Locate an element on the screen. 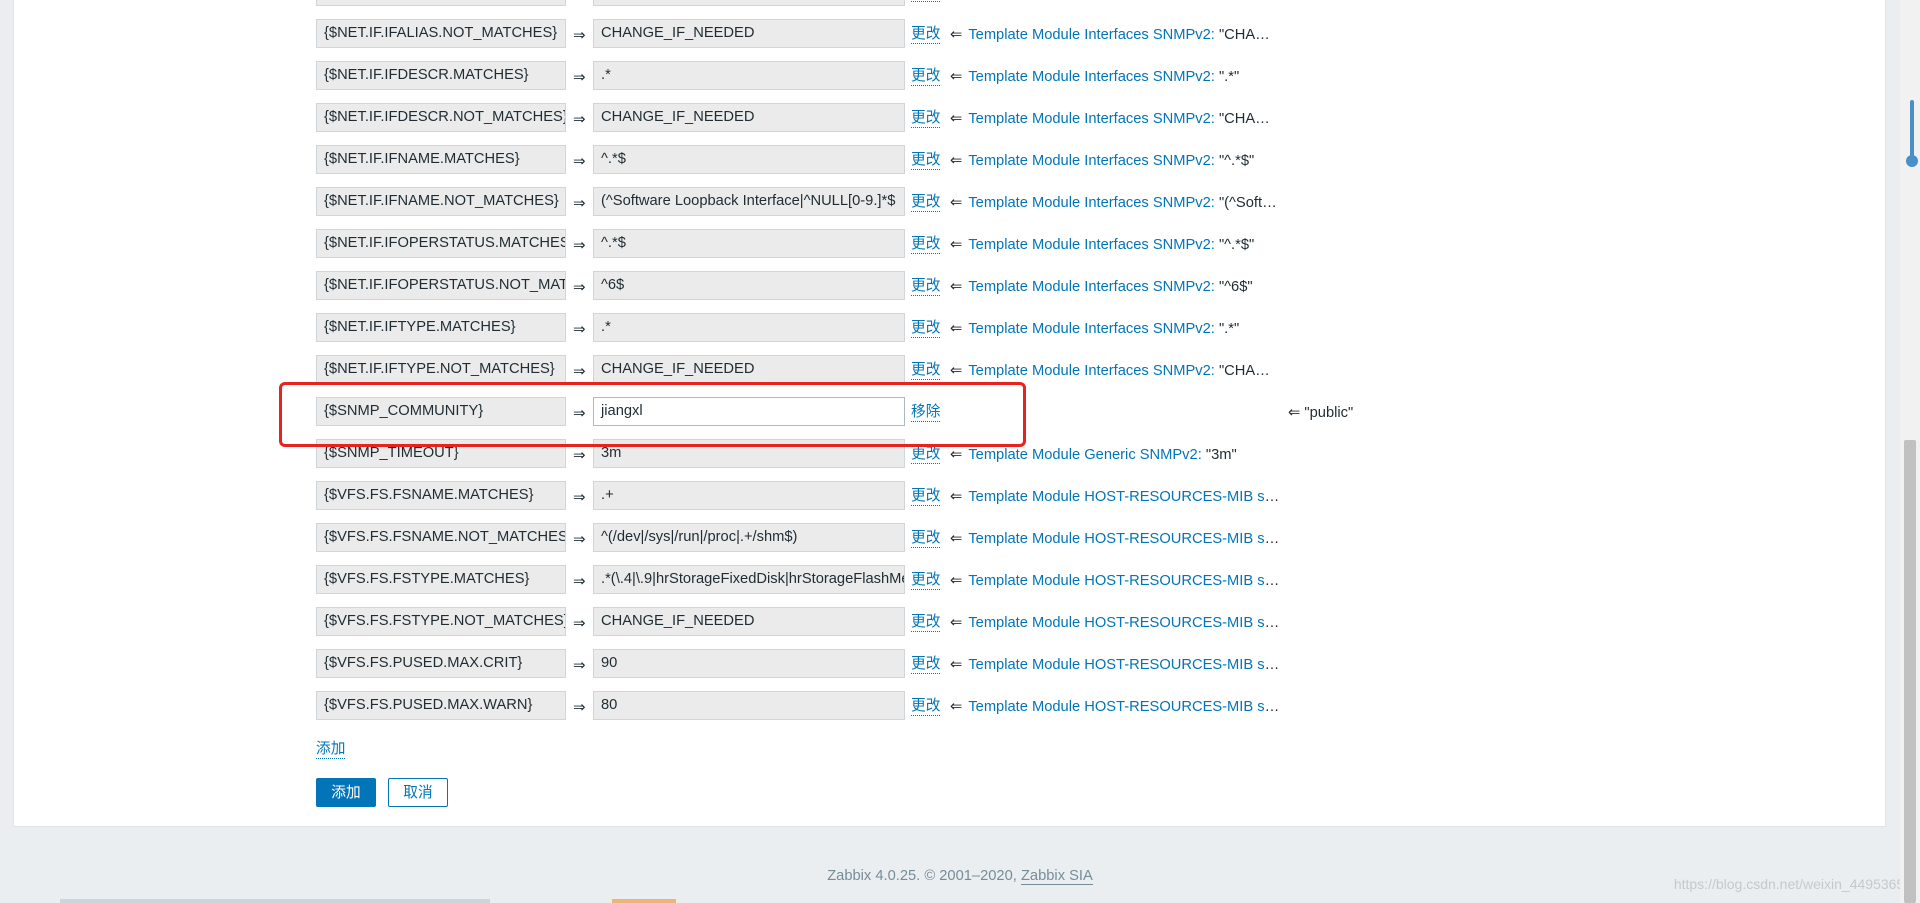 The height and width of the screenshot is (903, 1920). thermometer-icon is located at coordinates (1912, 135).